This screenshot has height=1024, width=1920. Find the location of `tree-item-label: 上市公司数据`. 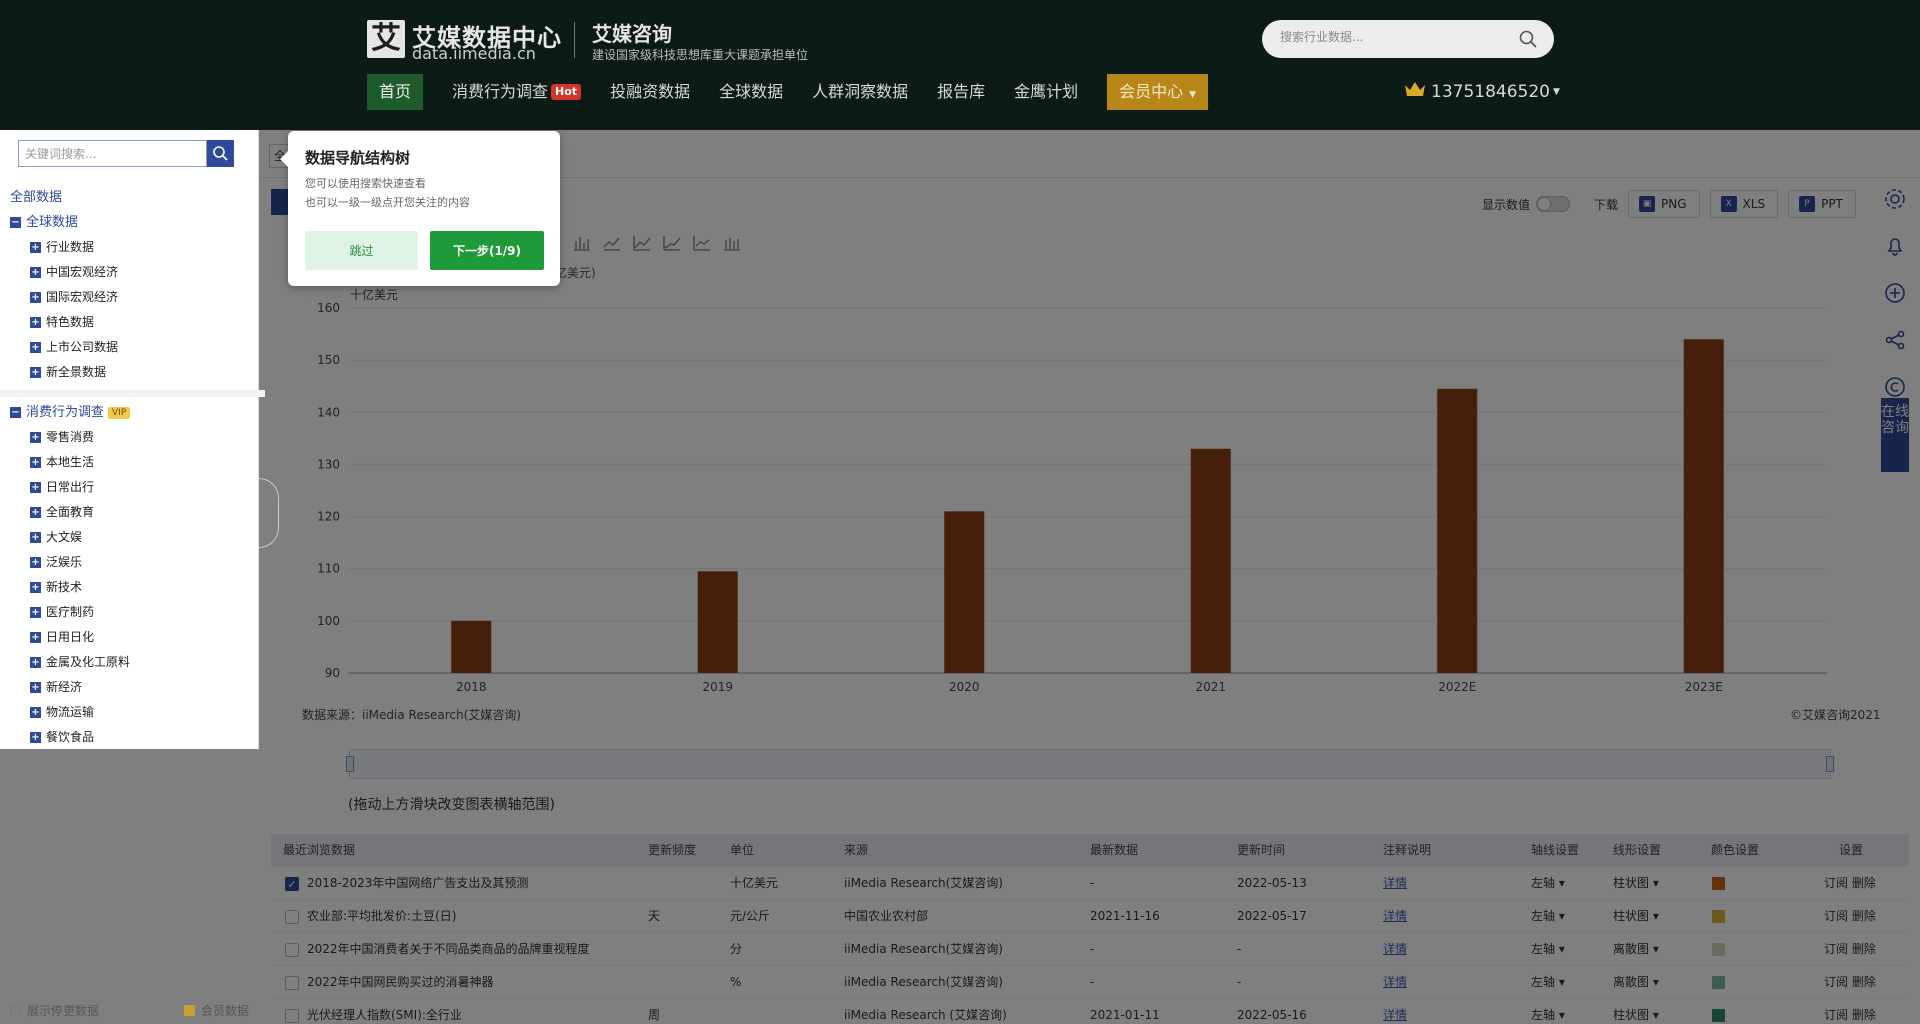

tree-item-label: 上市公司数据 is located at coordinates (82, 347).